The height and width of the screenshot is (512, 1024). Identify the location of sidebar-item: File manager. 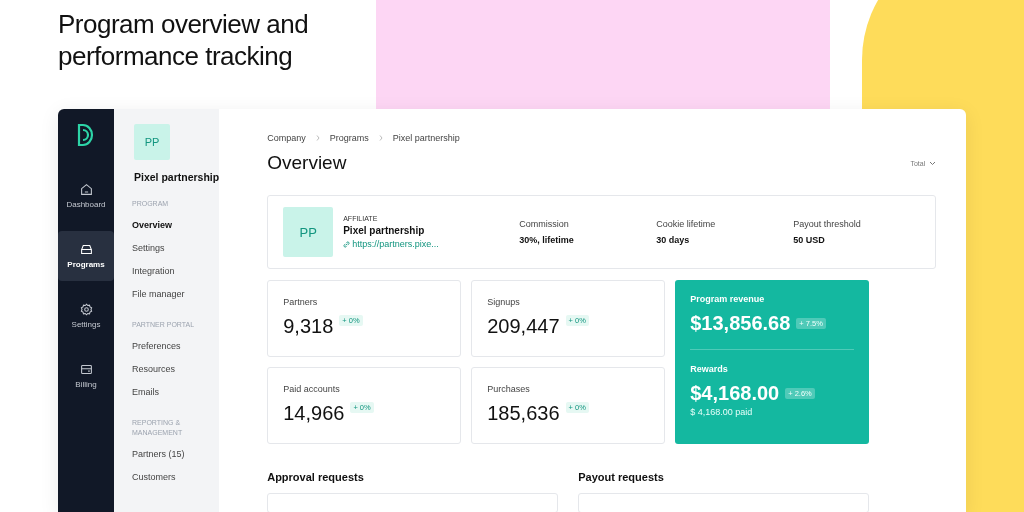
(176, 294).